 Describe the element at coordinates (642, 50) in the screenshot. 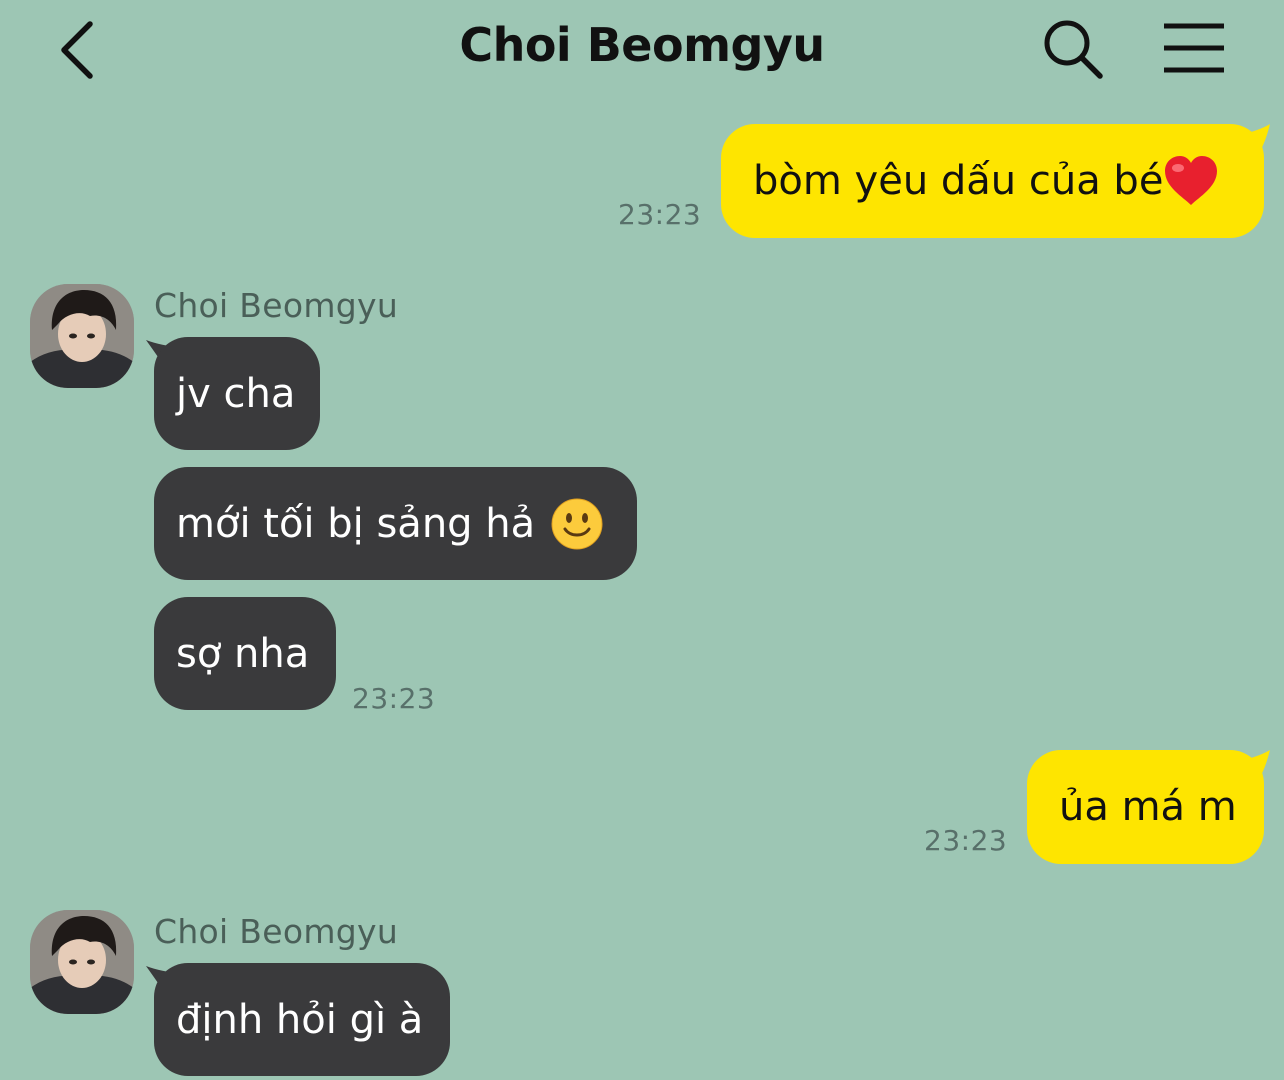

I see `chat-header: Choi Beomgyu` at that location.